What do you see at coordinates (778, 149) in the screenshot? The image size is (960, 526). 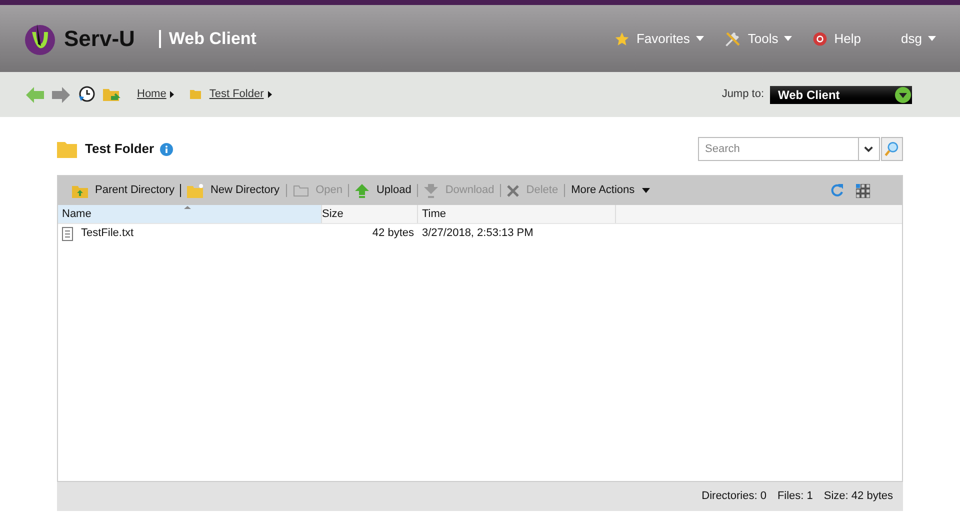 I see `search-field: Search` at bounding box center [778, 149].